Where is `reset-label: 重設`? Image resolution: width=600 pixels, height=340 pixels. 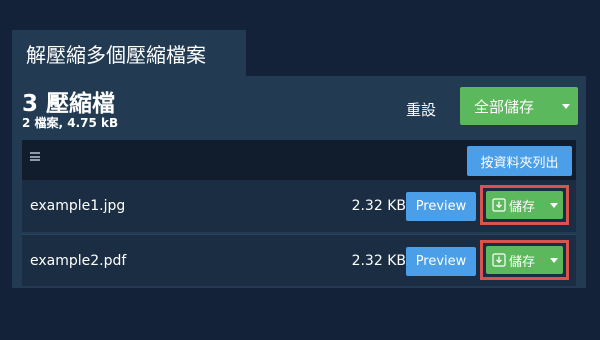 reset-label: 重設 is located at coordinates (421, 109).